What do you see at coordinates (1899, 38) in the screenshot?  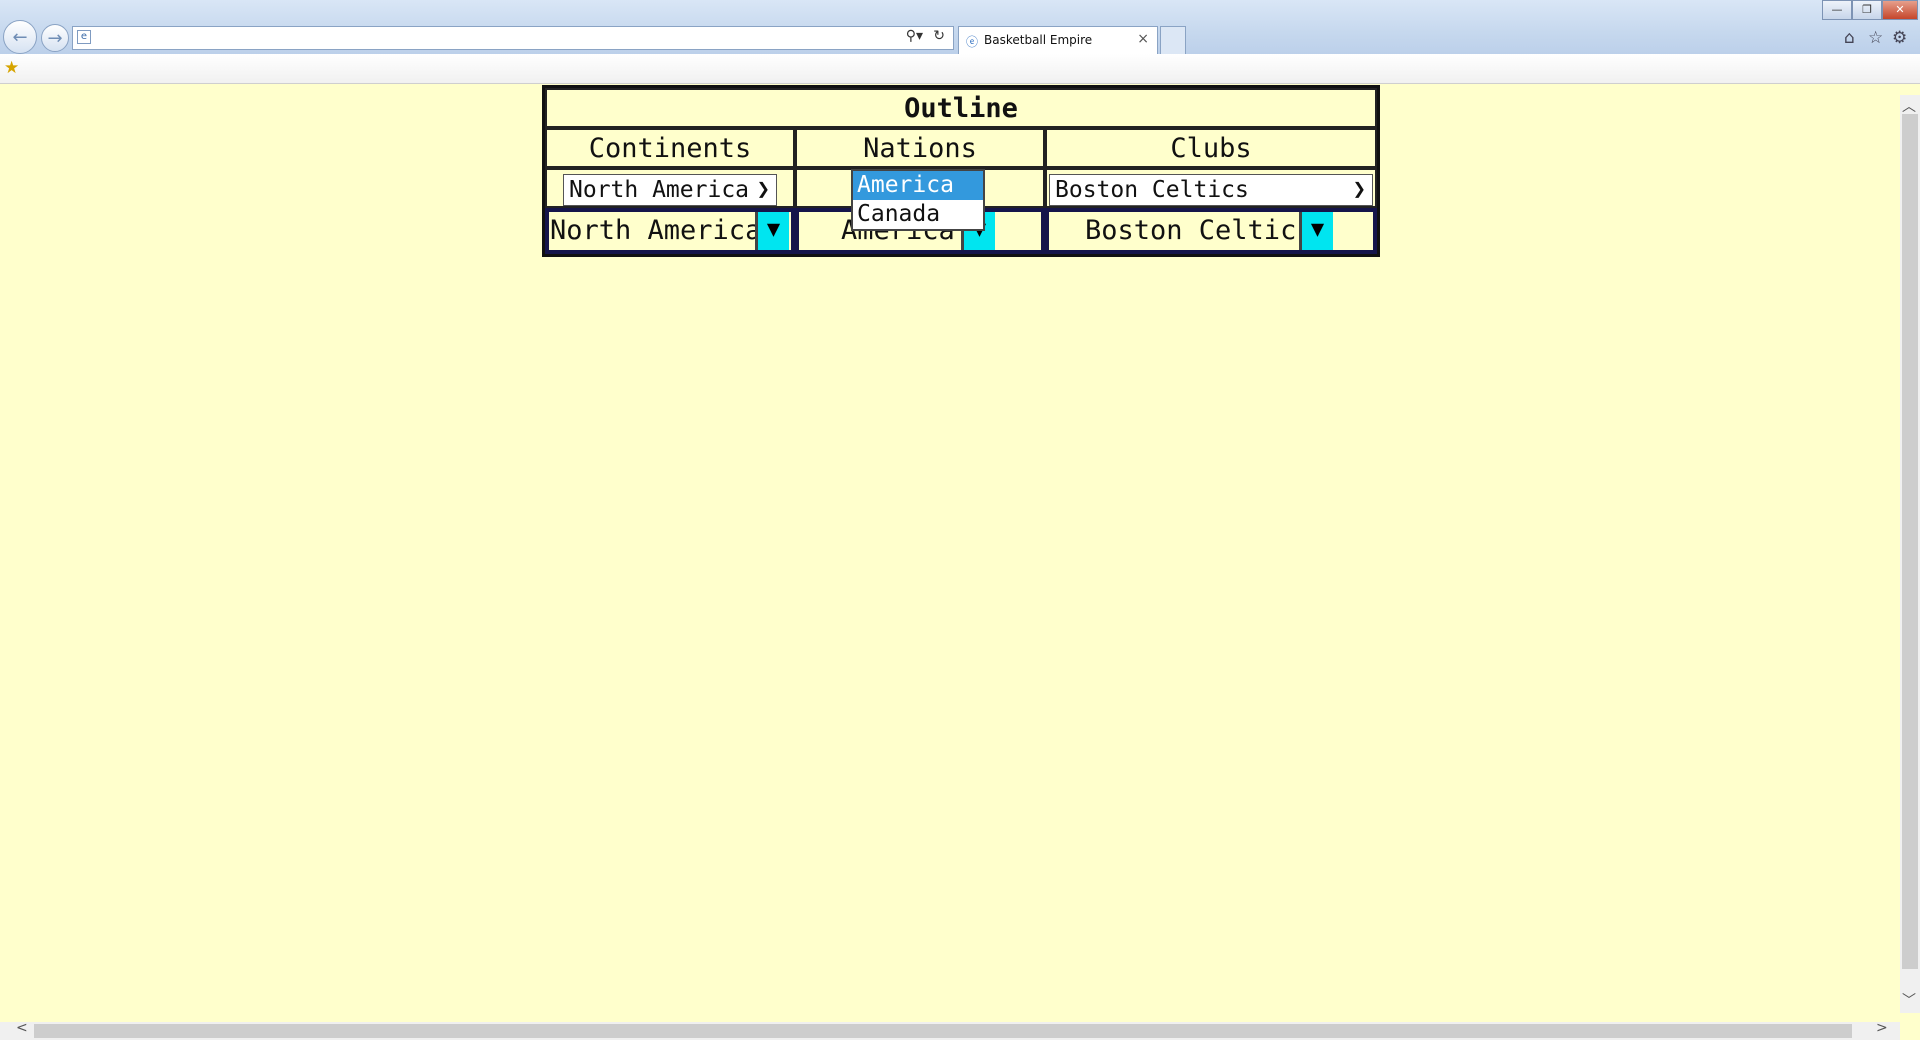 I see `gear-icon: ⚙` at bounding box center [1899, 38].